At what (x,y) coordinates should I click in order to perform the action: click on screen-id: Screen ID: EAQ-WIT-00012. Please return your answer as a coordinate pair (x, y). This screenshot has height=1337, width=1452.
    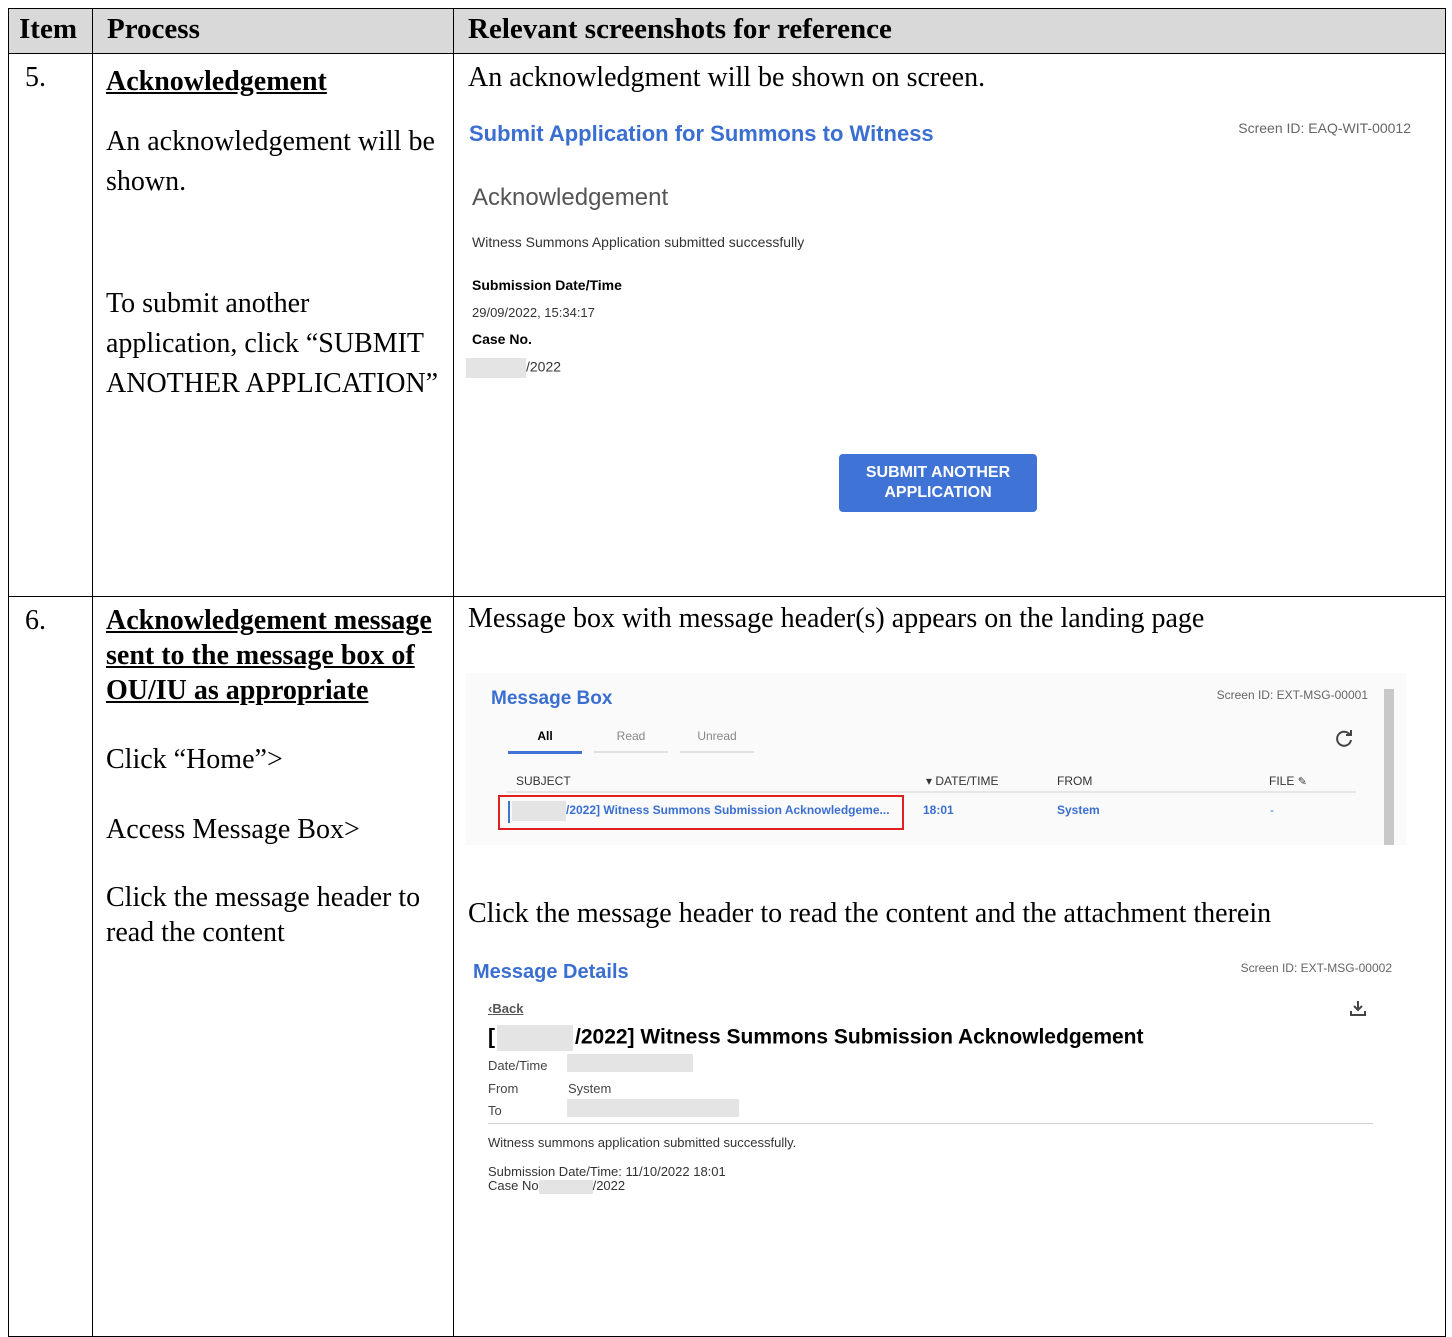
    Looking at the image, I should click on (1324, 128).